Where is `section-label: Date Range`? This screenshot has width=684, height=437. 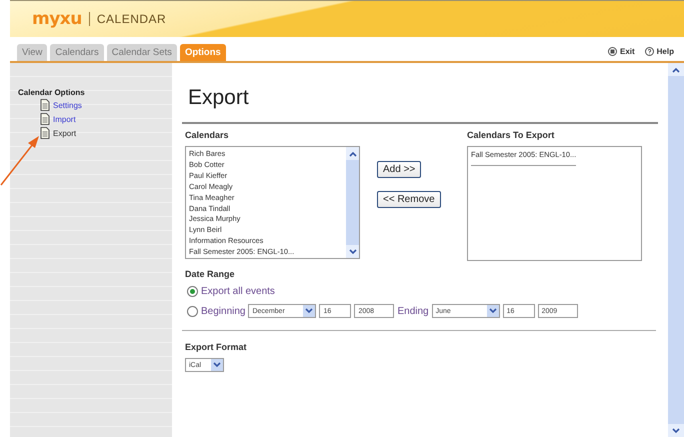
section-label: Date Range is located at coordinates (210, 274).